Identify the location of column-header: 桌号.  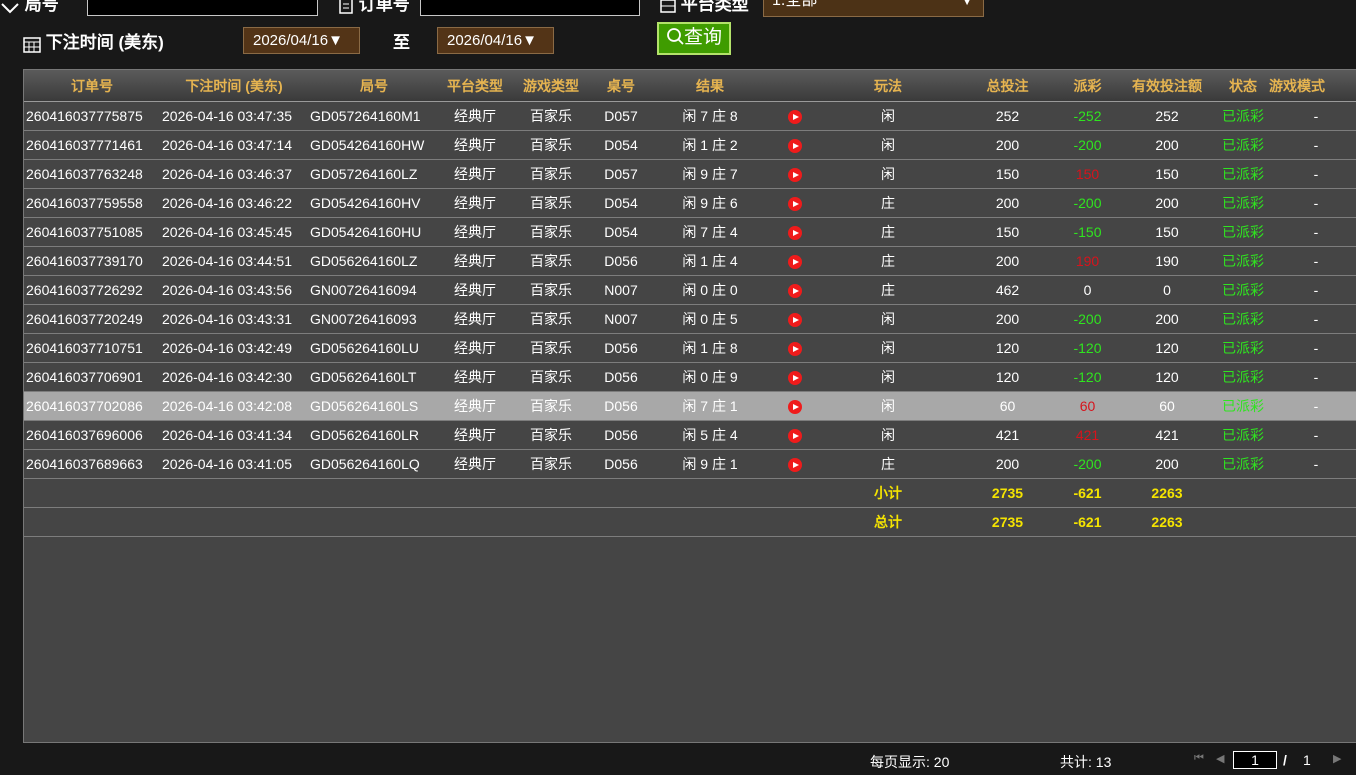
(621, 86).